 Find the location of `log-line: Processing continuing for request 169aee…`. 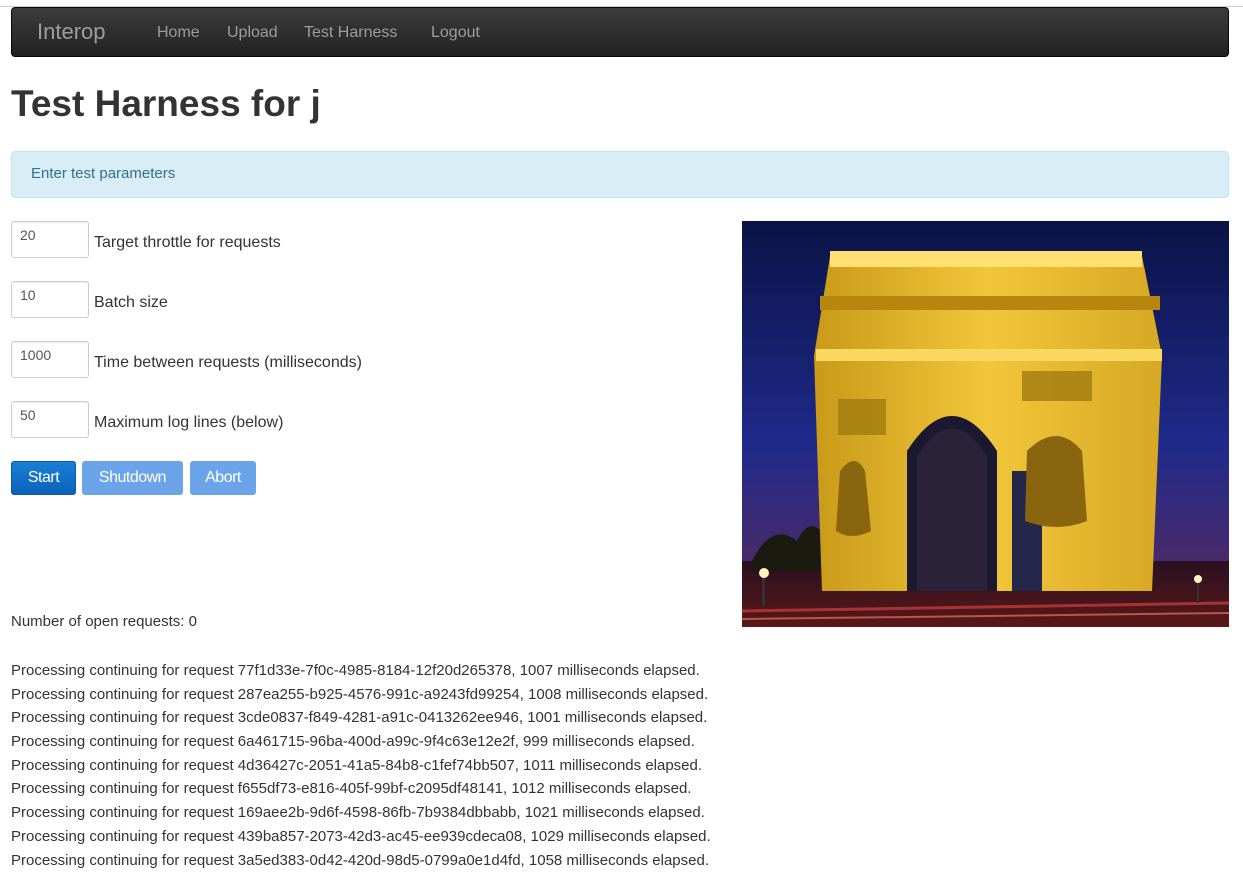

log-line: Processing continuing for request 169aee… is located at coordinates (461, 813).